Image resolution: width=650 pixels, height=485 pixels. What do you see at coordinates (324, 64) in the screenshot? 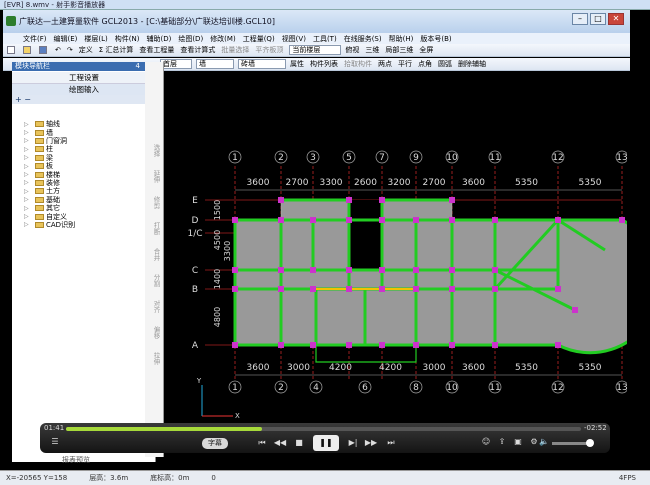
I see `component-list-button: 构件列表` at bounding box center [324, 64].